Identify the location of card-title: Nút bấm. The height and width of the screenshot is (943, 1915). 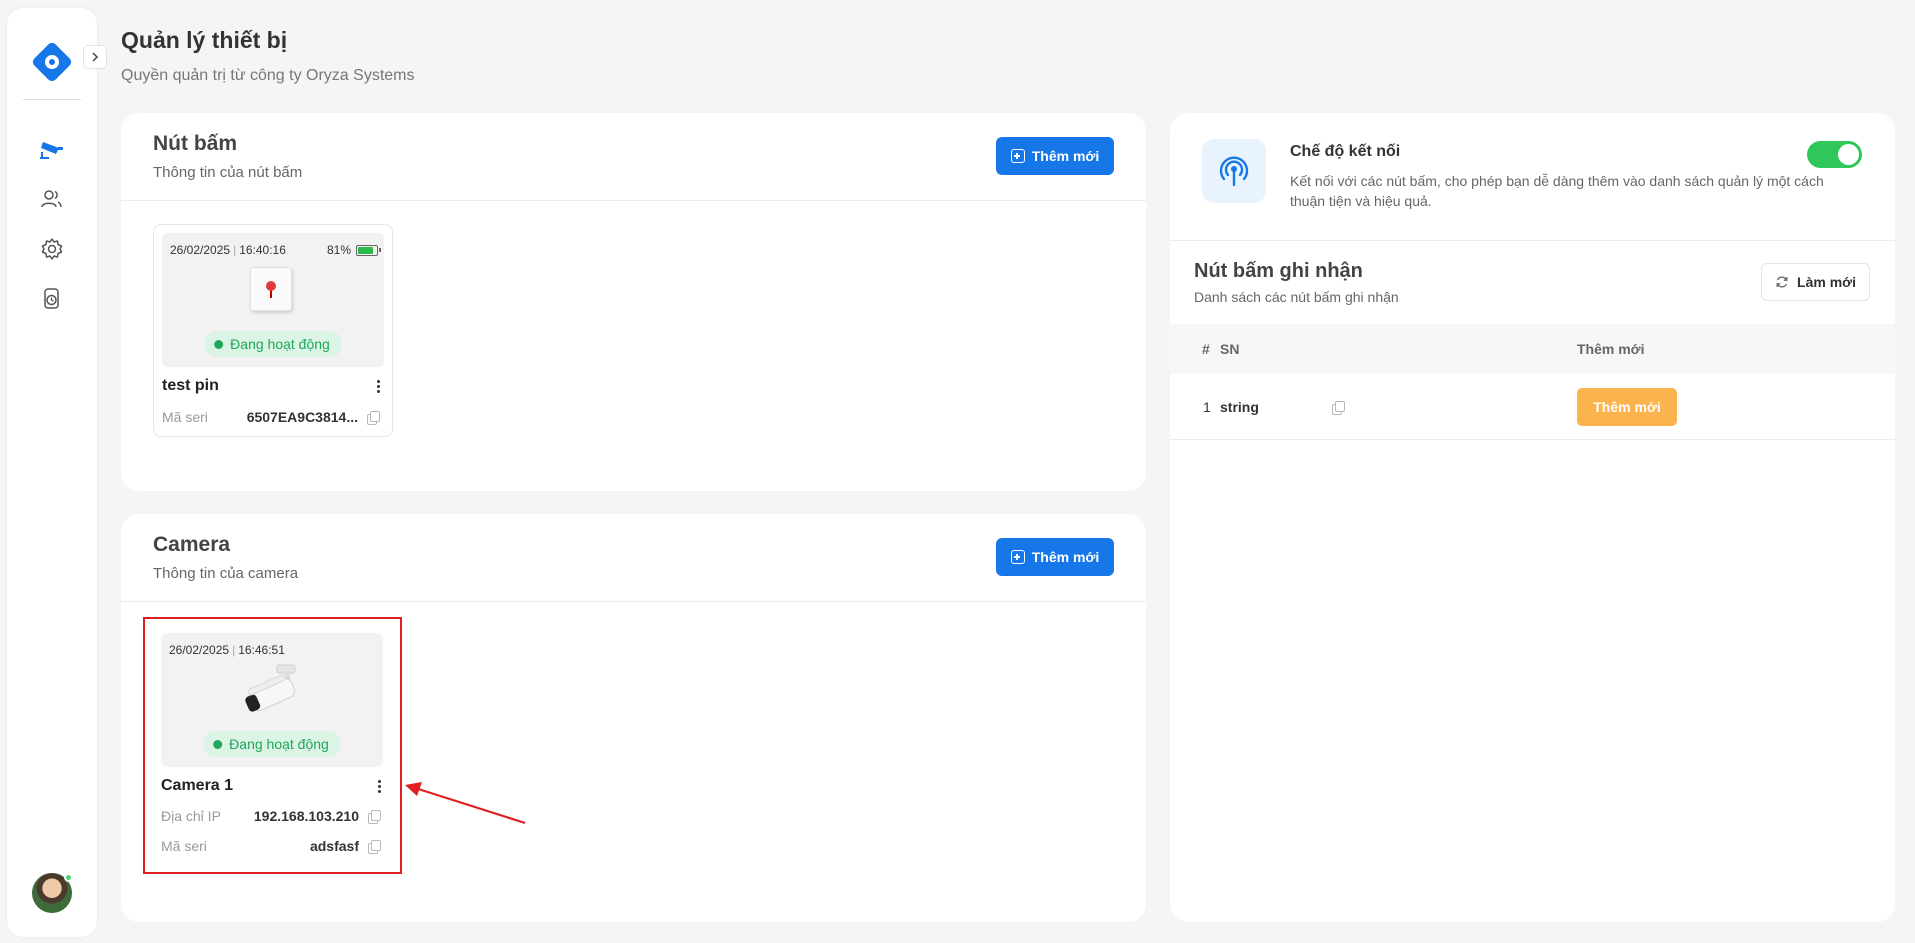
(195, 143).